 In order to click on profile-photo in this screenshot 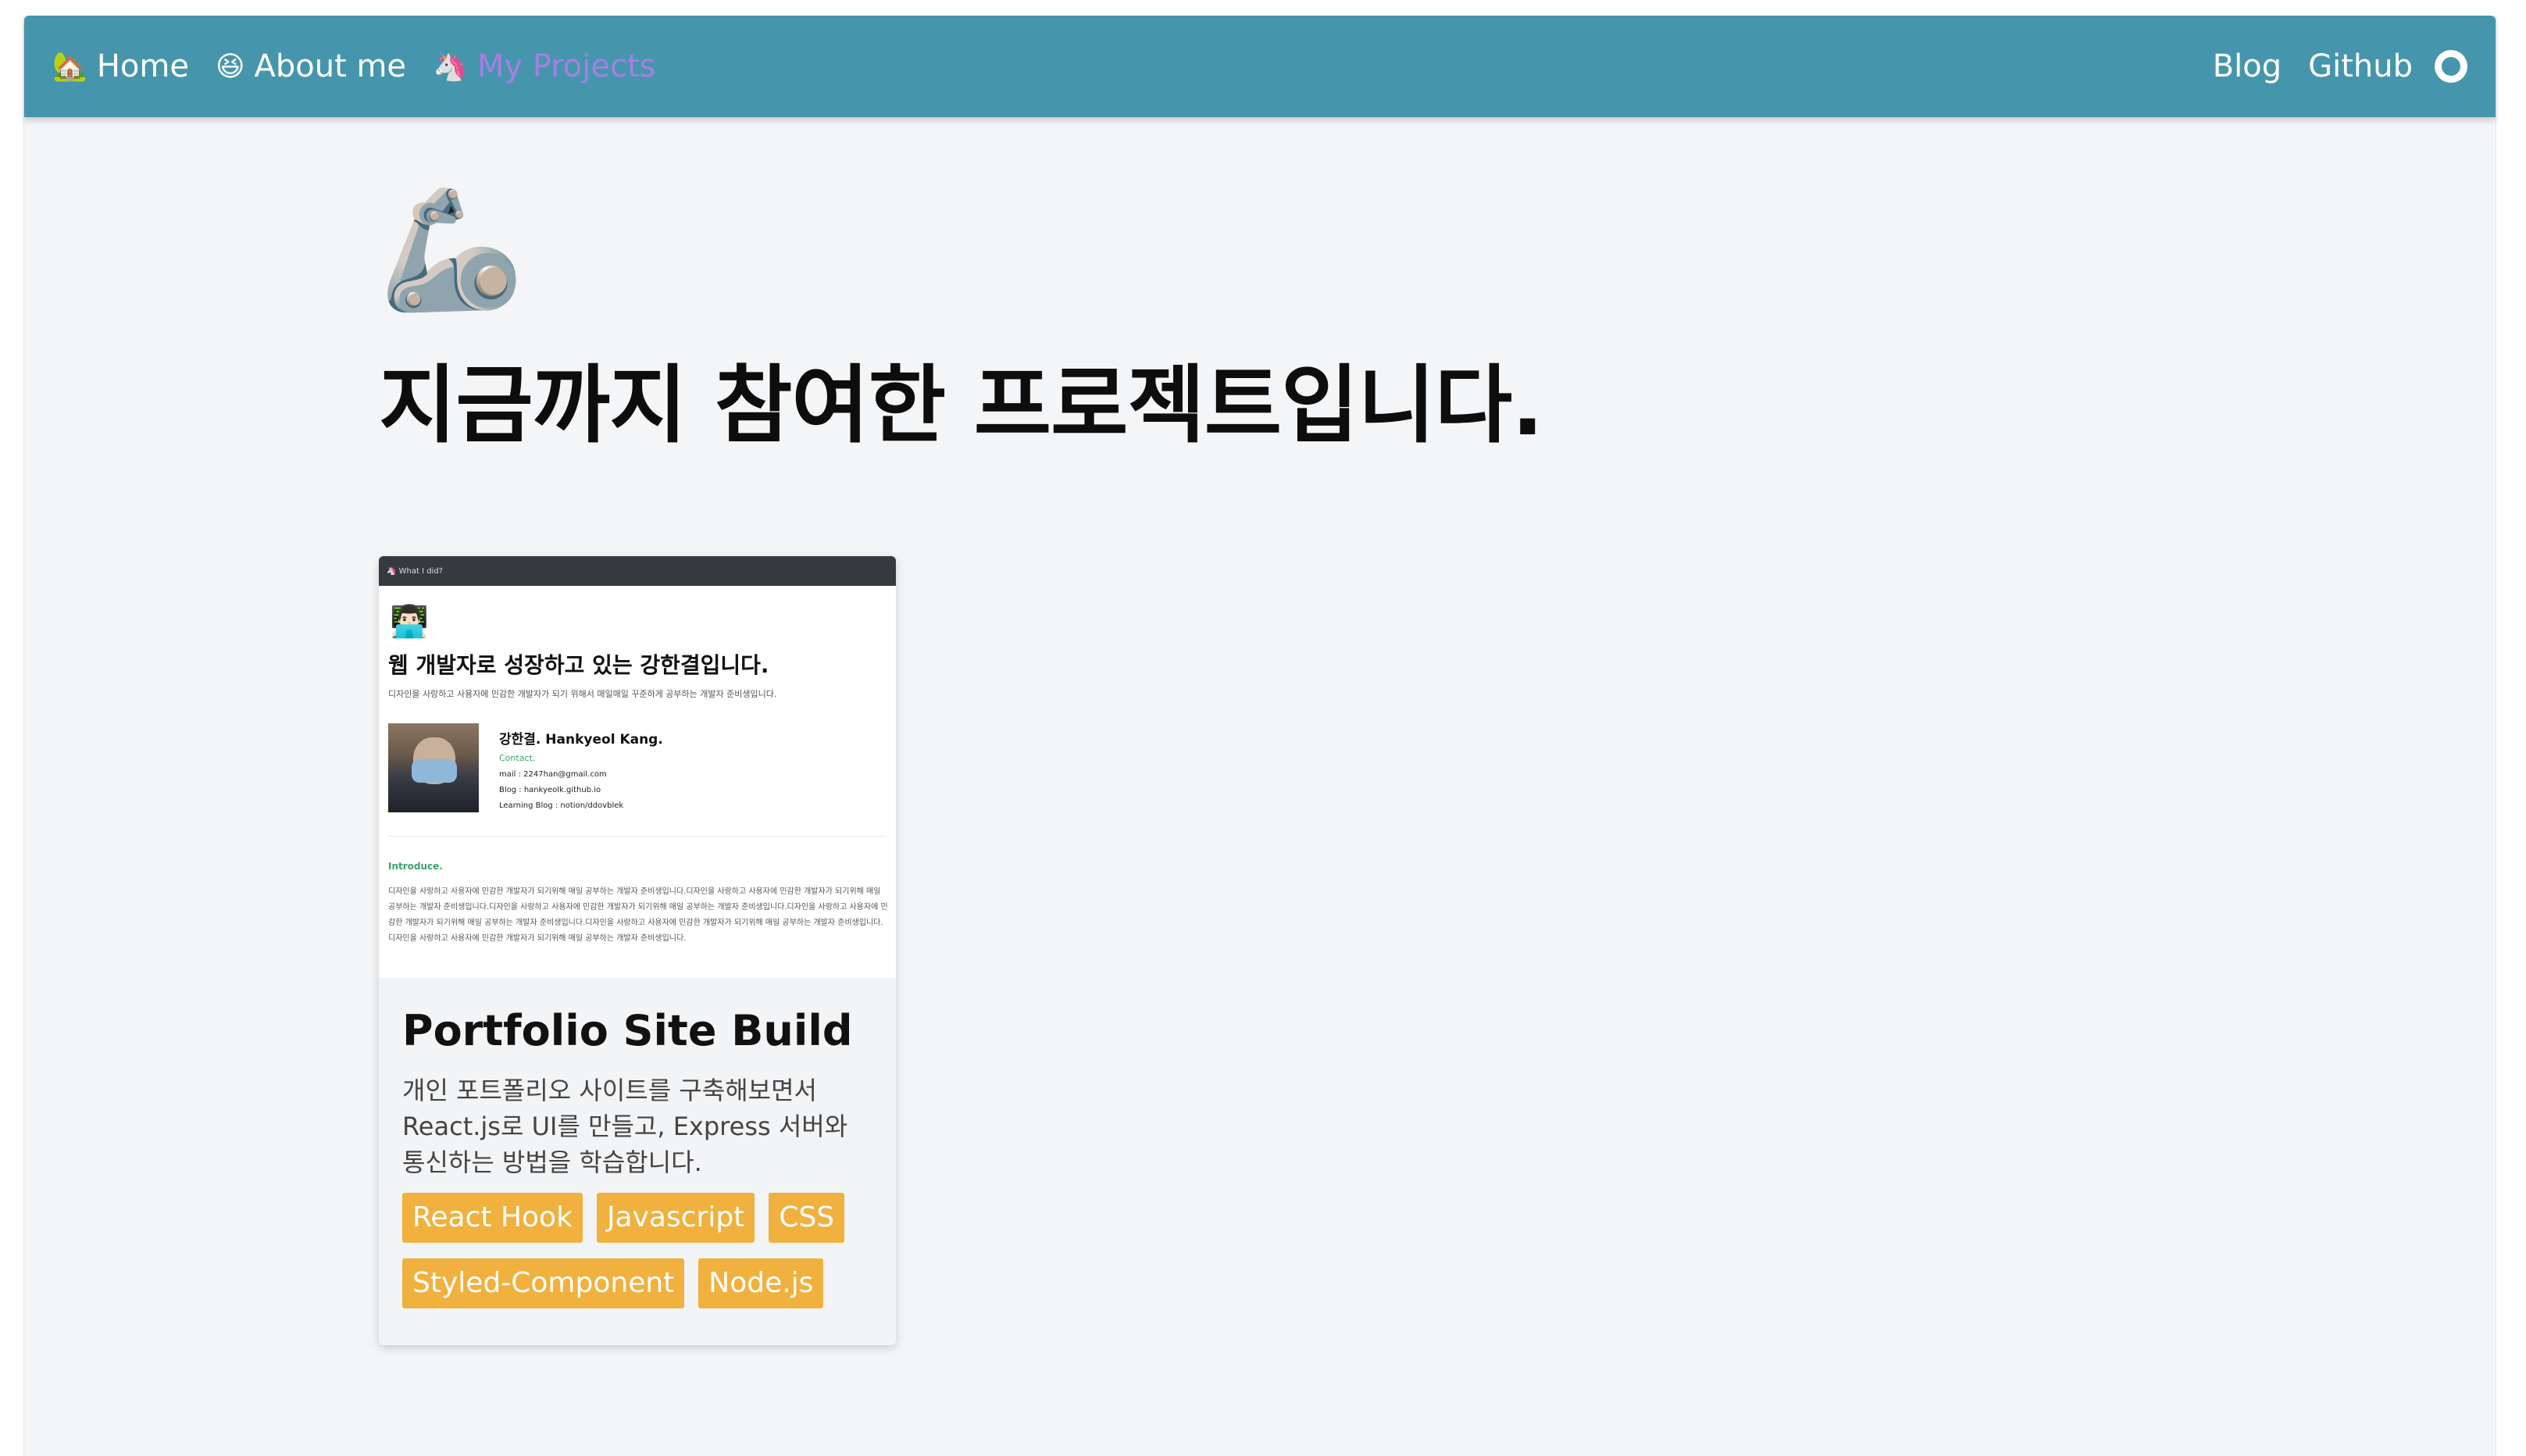, I will do `click(433, 767)`.